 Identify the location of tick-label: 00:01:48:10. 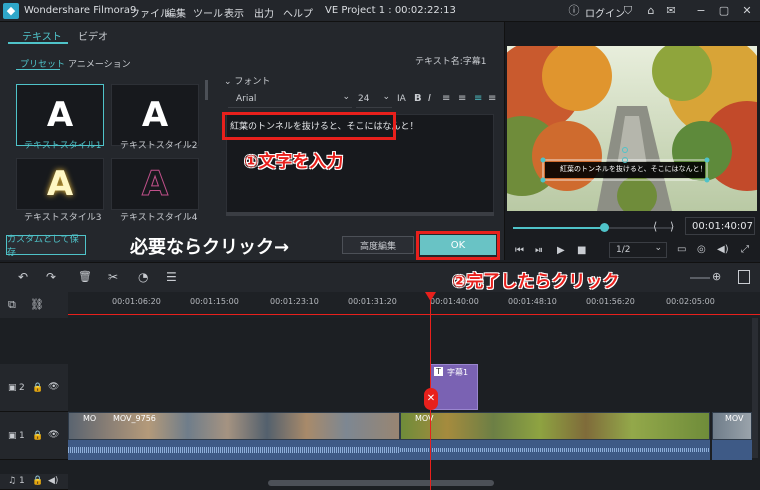
(532, 301).